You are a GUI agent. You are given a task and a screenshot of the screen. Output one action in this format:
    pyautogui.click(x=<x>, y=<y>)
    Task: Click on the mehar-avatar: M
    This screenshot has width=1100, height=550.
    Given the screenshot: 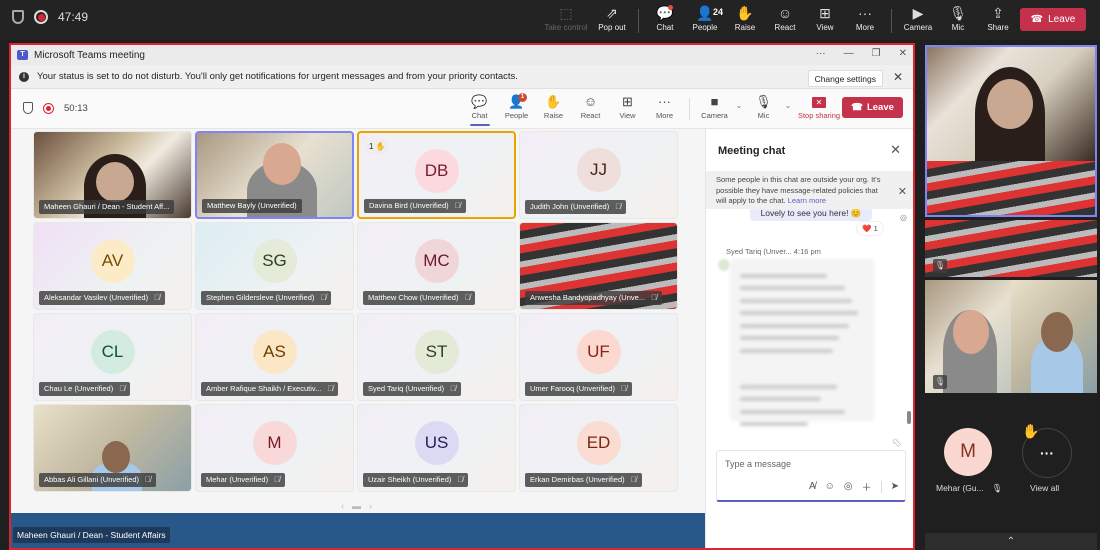 What is the action you would take?
    pyautogui.click(x=968, y=452)
    